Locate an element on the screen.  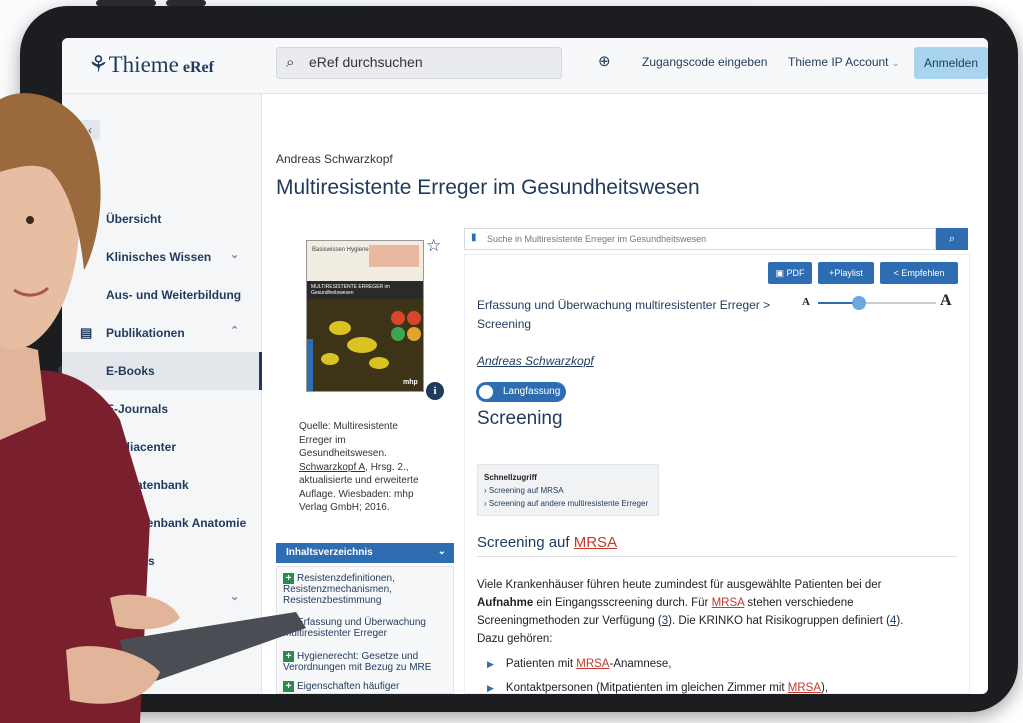
sidebar-item-aus-weiterbildung: Aus- und Weiterbildung is located at coordinates (162, 295).